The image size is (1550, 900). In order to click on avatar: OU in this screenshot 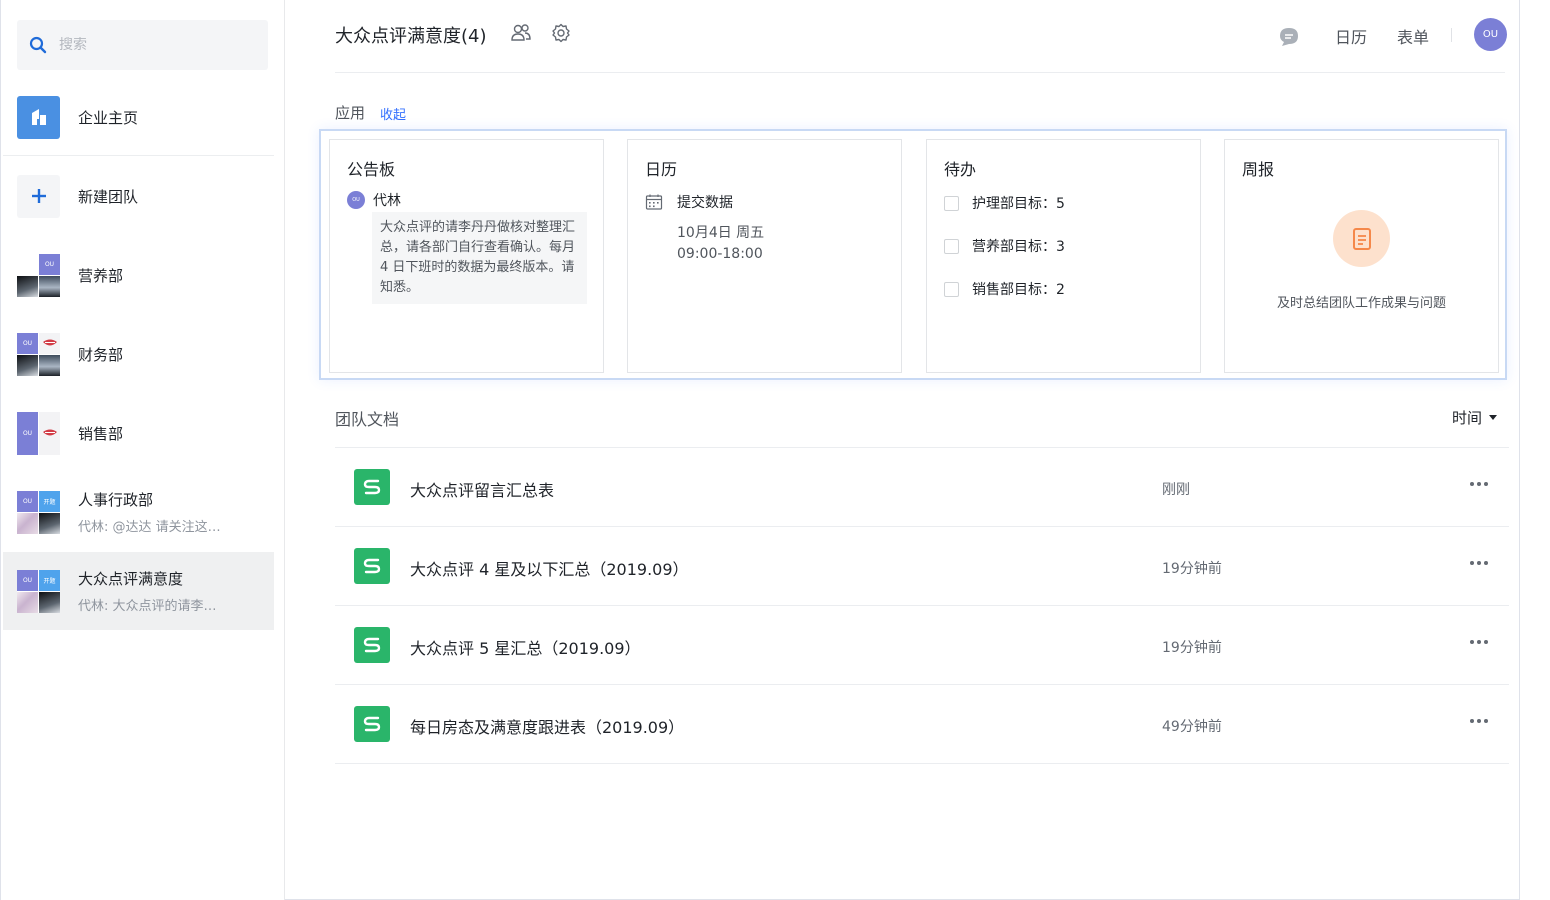, I will do `click(356, 200)`.